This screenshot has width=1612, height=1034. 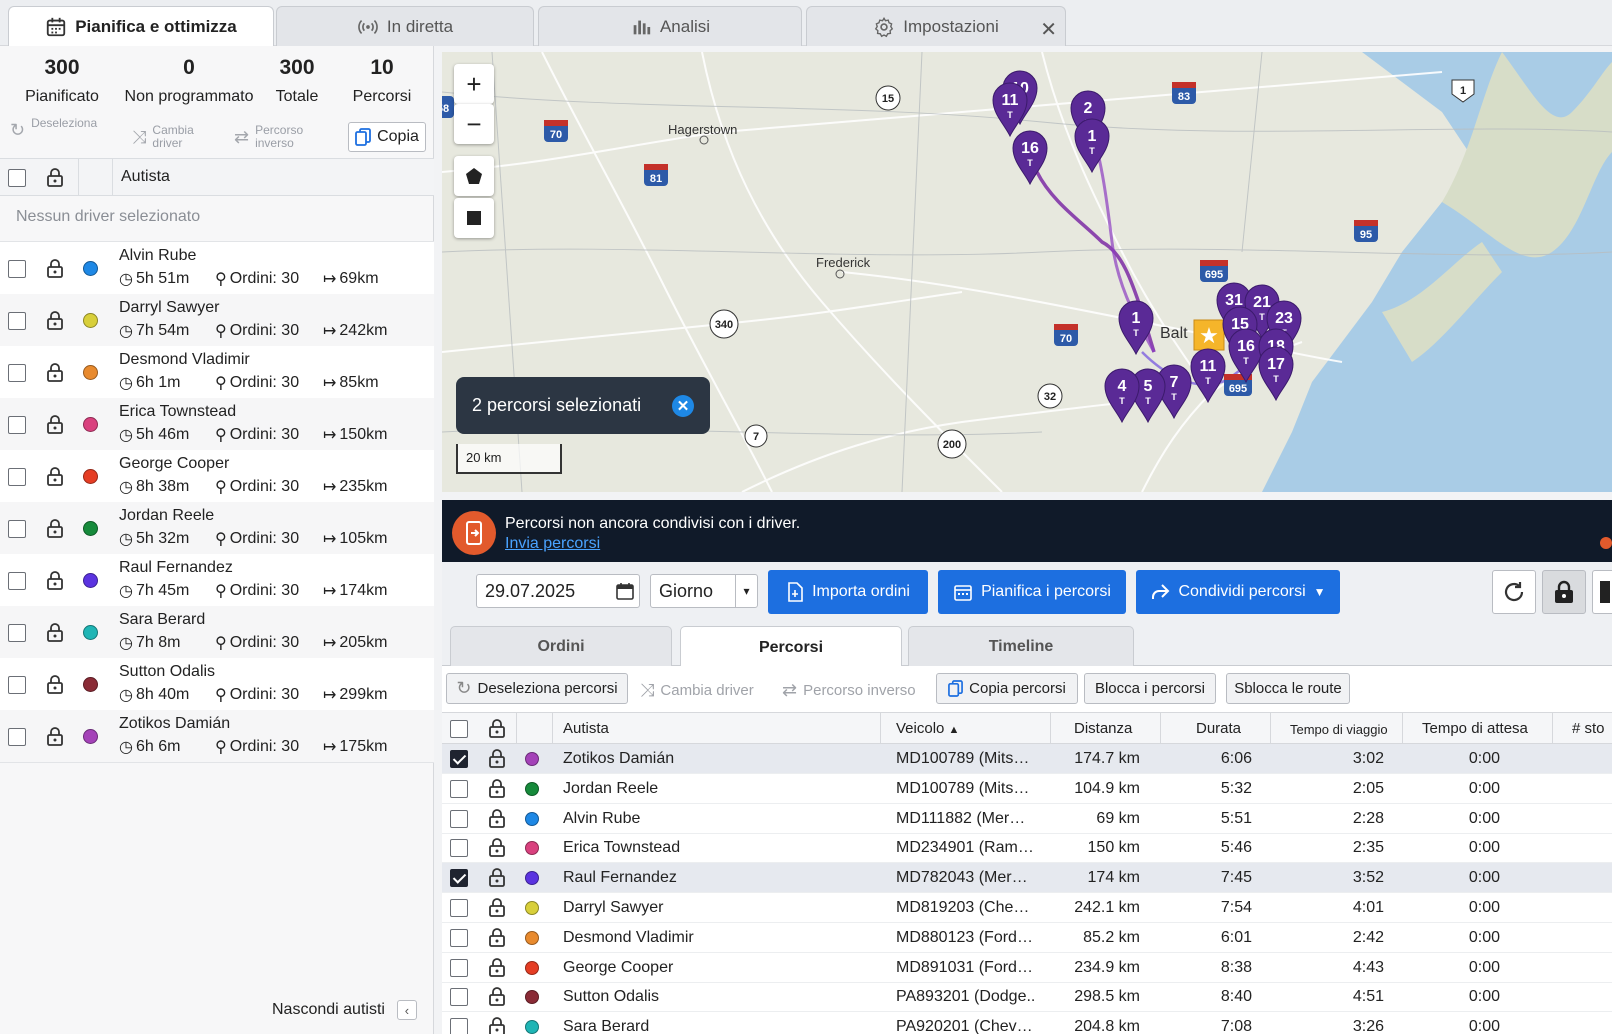 I want to click on driver-row: Alvin Rube ◷ 5h 51m ⚲ Ordini: 30 ↦ 69km, so click(x=217, y=268).